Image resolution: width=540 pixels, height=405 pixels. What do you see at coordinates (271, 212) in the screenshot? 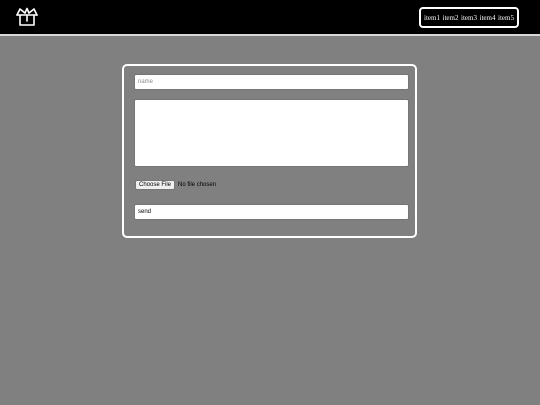
I see `send-button` at bounding box center [271, 212].